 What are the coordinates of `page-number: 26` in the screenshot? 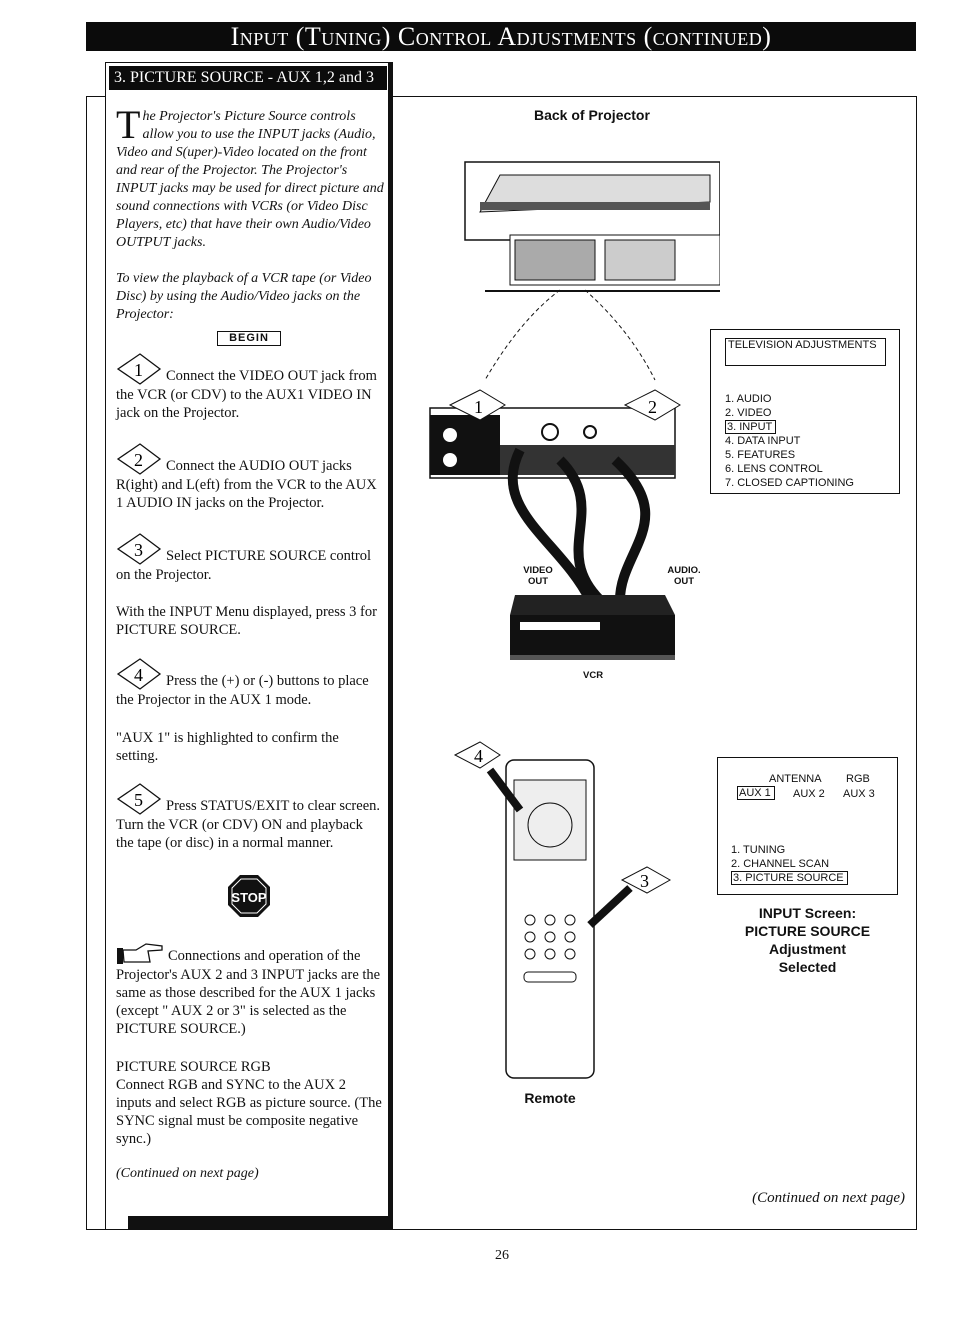 It's located at (502, 1255).